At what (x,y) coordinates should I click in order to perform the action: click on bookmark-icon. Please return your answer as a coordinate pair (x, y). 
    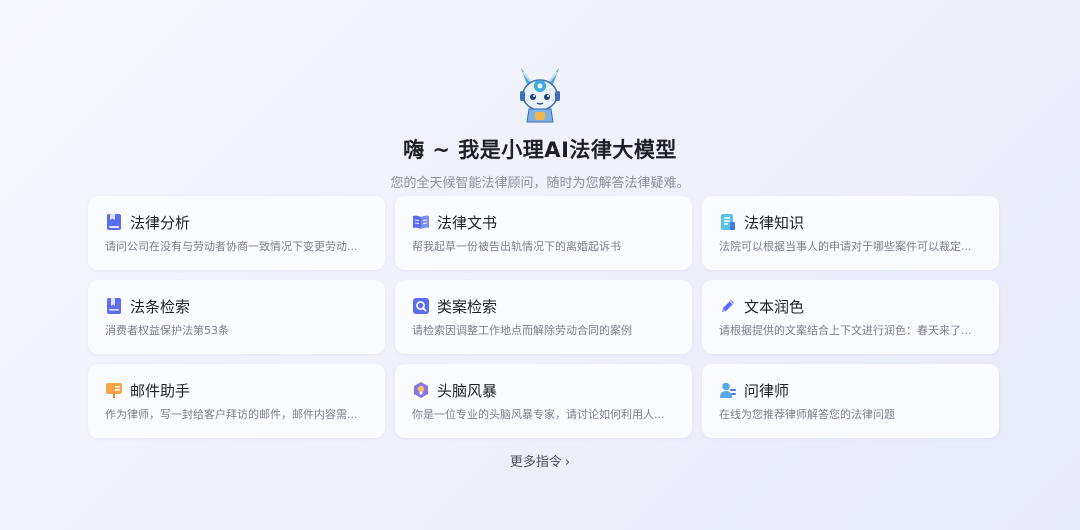
    Looking at the image, I should click on (114, 306).